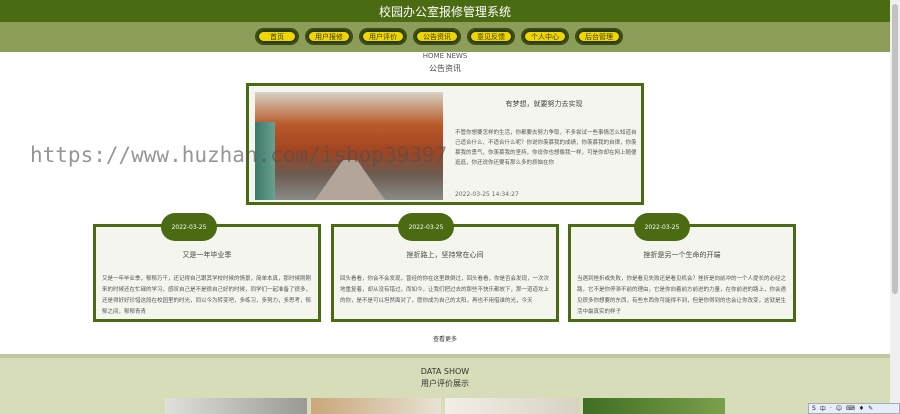  Describe the element at coordinates (599, 36) in the screenshot. I see `nav-item-admin: 后台管理` at that location.